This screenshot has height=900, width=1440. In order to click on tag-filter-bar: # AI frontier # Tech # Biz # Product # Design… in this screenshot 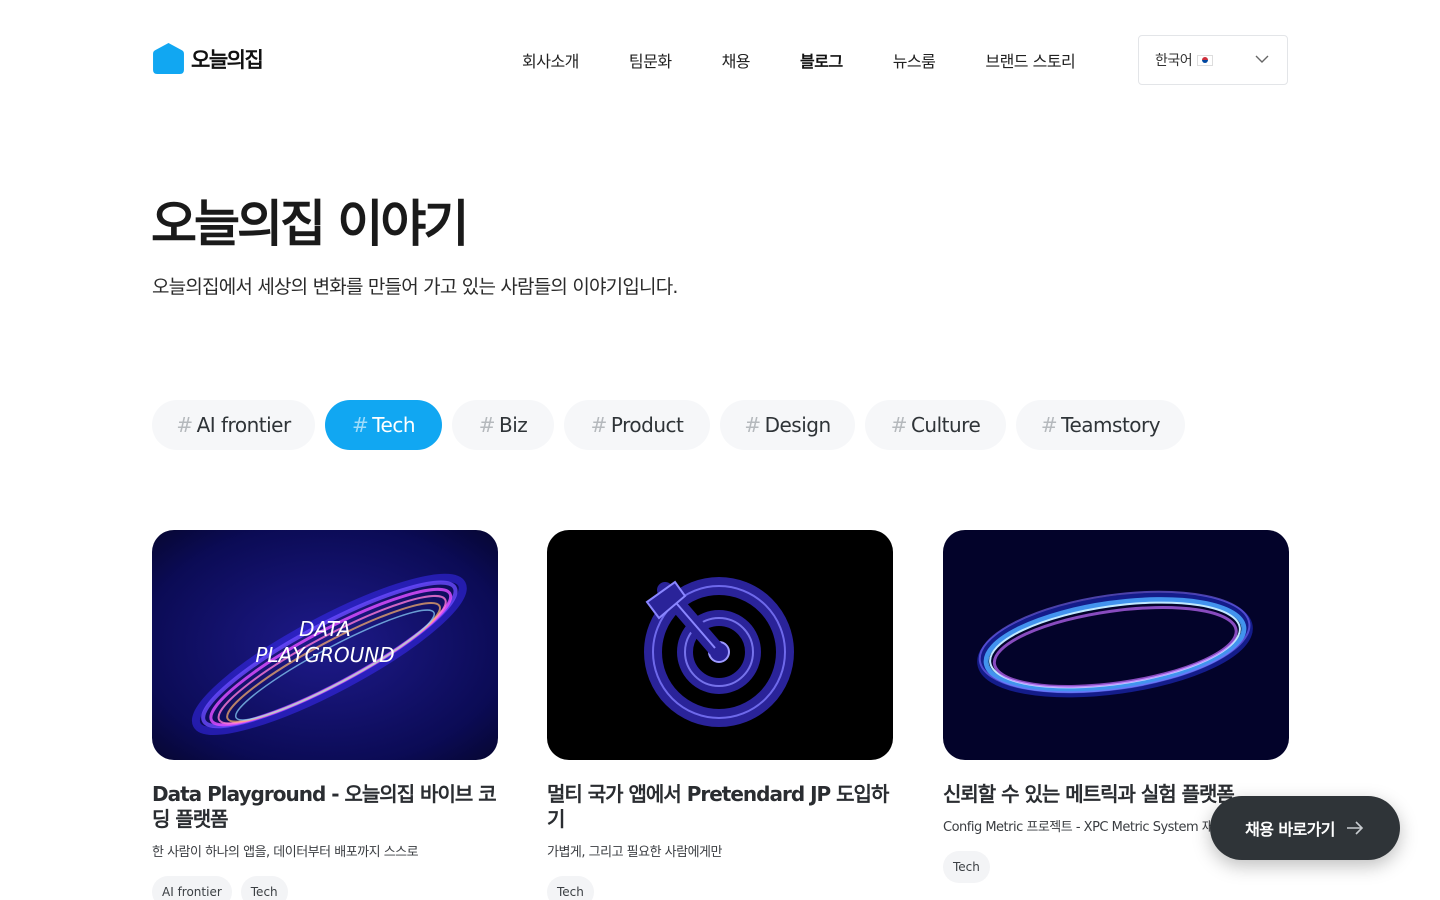, I will do `click(668, 425)`.